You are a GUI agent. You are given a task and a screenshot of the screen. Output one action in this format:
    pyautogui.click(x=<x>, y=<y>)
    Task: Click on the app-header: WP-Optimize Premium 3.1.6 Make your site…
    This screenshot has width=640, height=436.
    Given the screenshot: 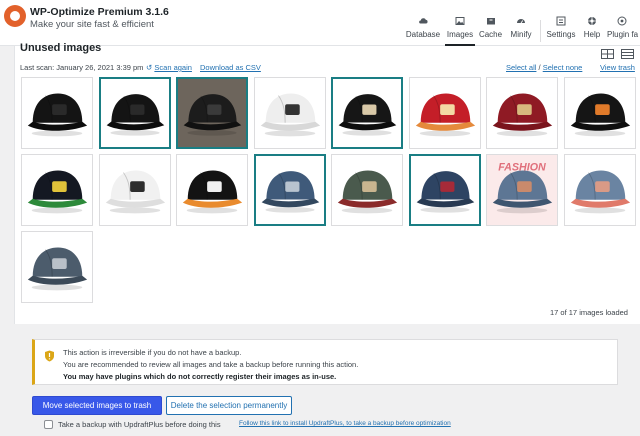 What is the action you would take?
    pyautogui.click(x=320, y=23)
    